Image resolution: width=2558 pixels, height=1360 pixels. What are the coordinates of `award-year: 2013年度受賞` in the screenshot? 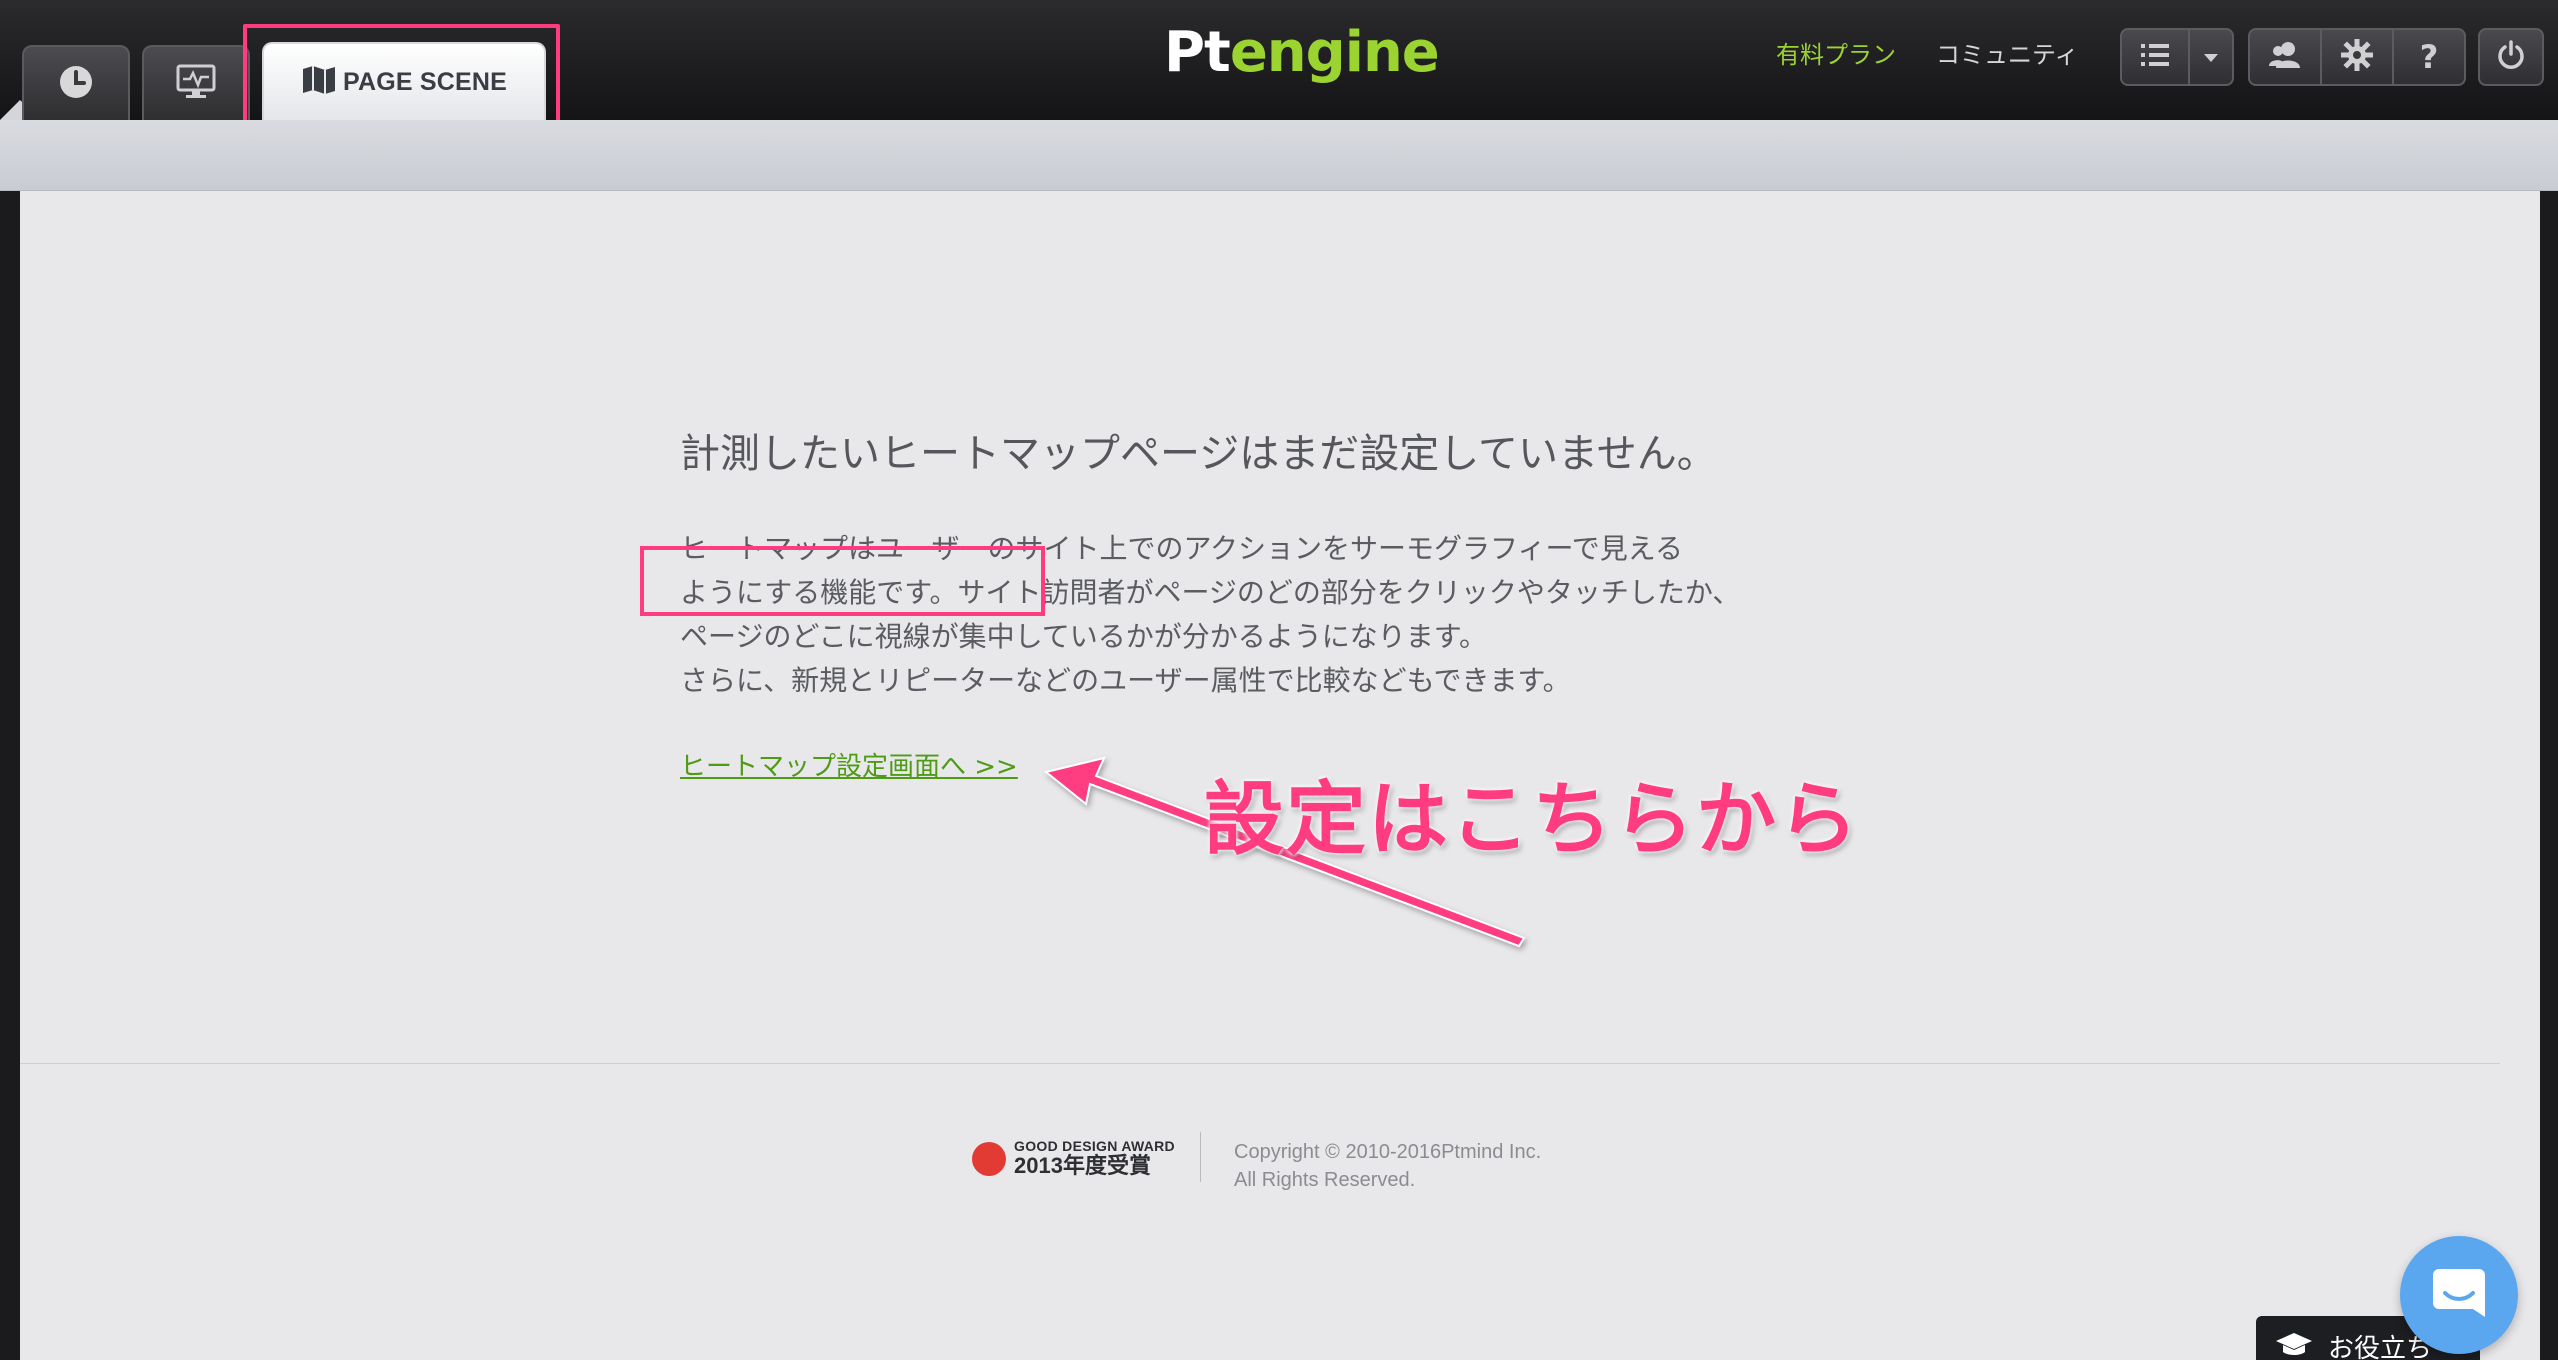 It's located at (1082, 1165).